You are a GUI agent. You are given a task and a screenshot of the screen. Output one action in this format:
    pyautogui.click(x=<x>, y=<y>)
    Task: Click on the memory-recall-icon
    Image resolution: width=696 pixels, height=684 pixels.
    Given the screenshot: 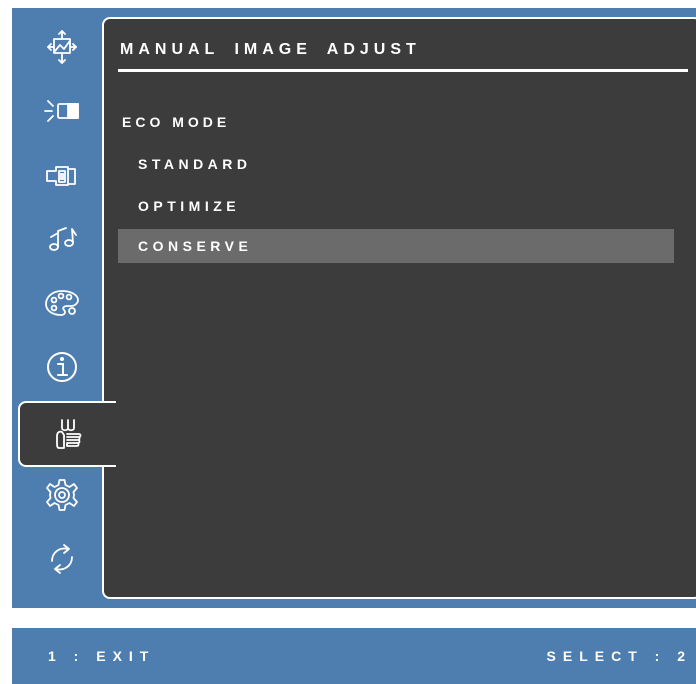 What is the action you would take?
    pyautogui.click(x=62, y=559)
    